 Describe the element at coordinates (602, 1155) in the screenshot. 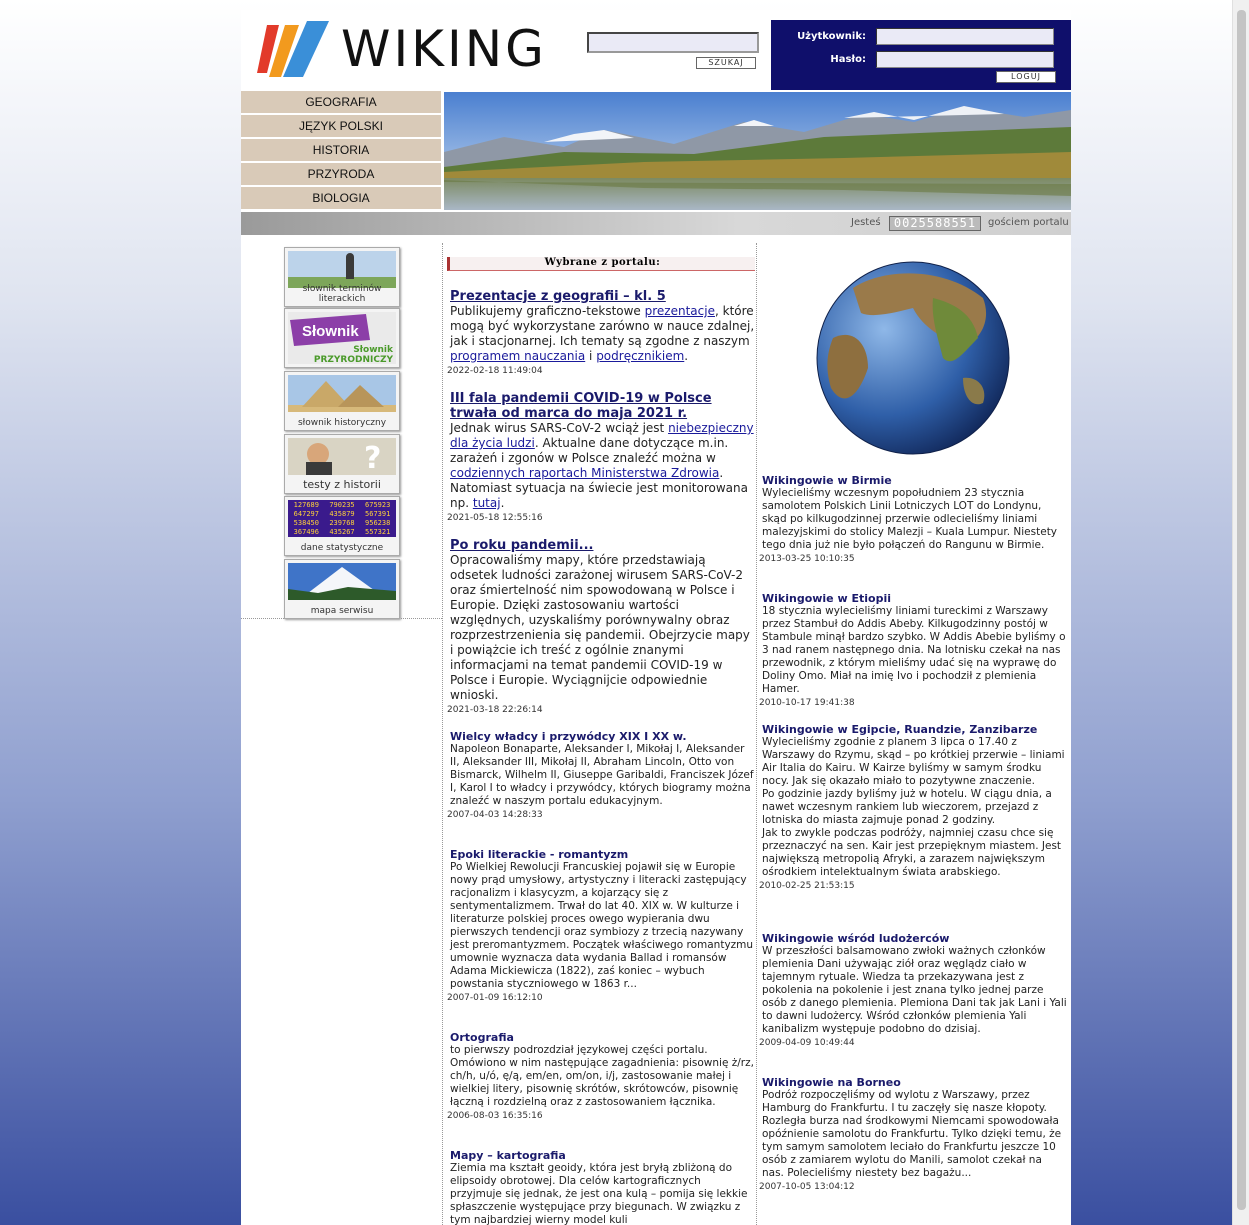

I see `article-title-link: Mapy – kartografia` at that location.